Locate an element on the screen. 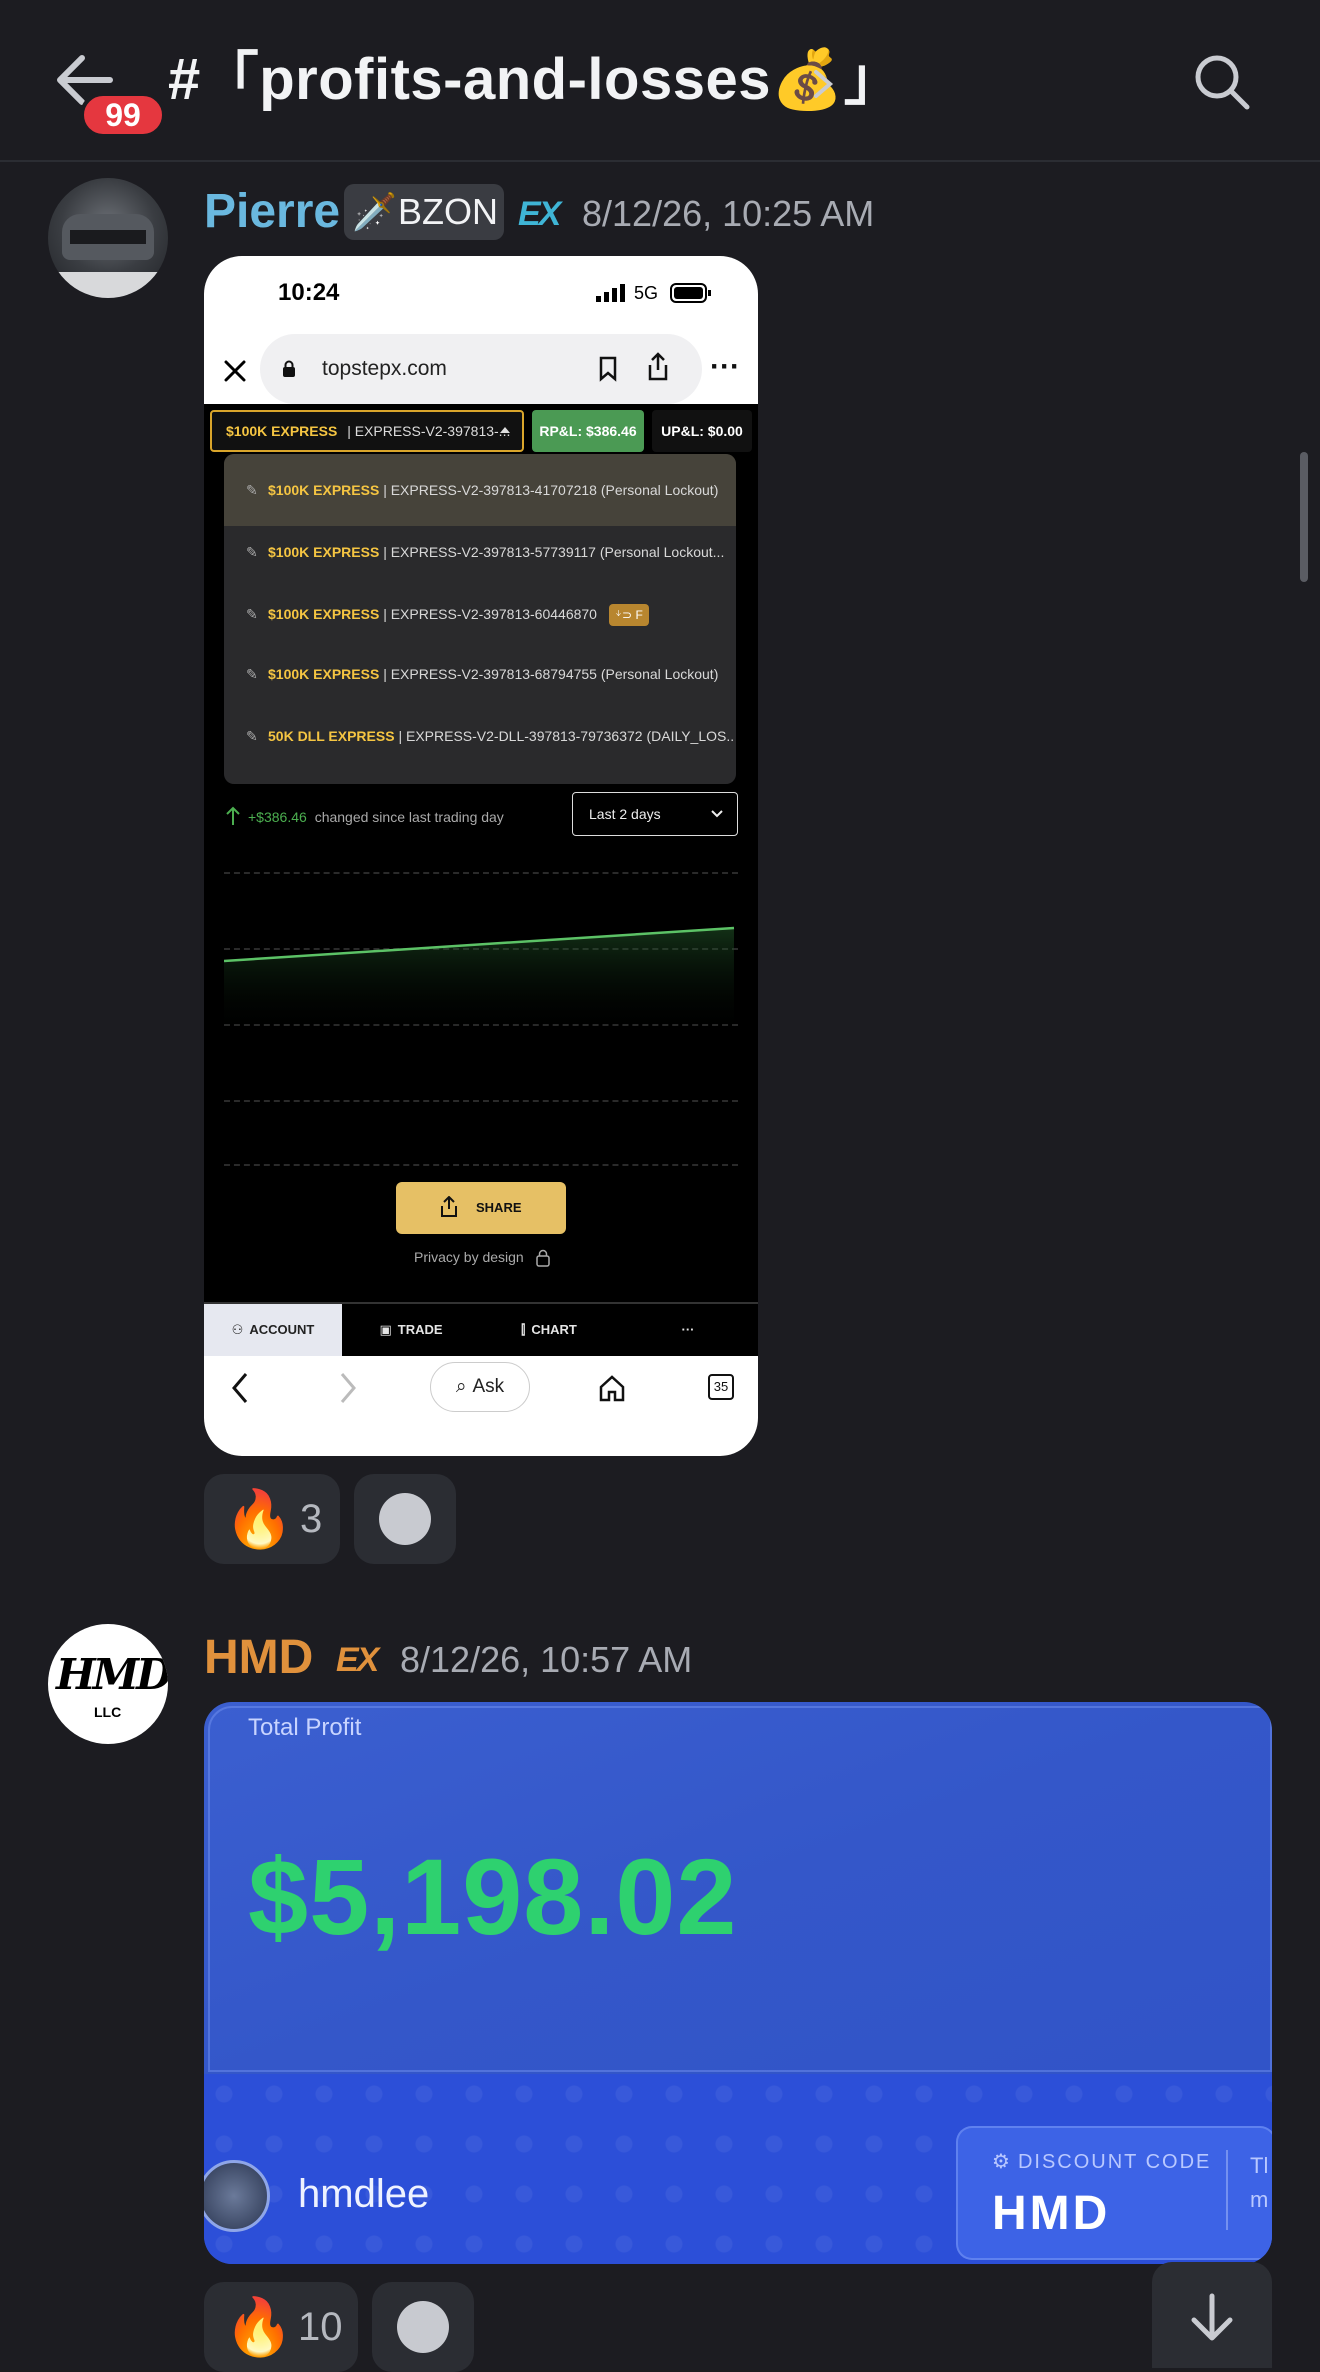  chevron-right-icon is located at coordinates (823, 84).